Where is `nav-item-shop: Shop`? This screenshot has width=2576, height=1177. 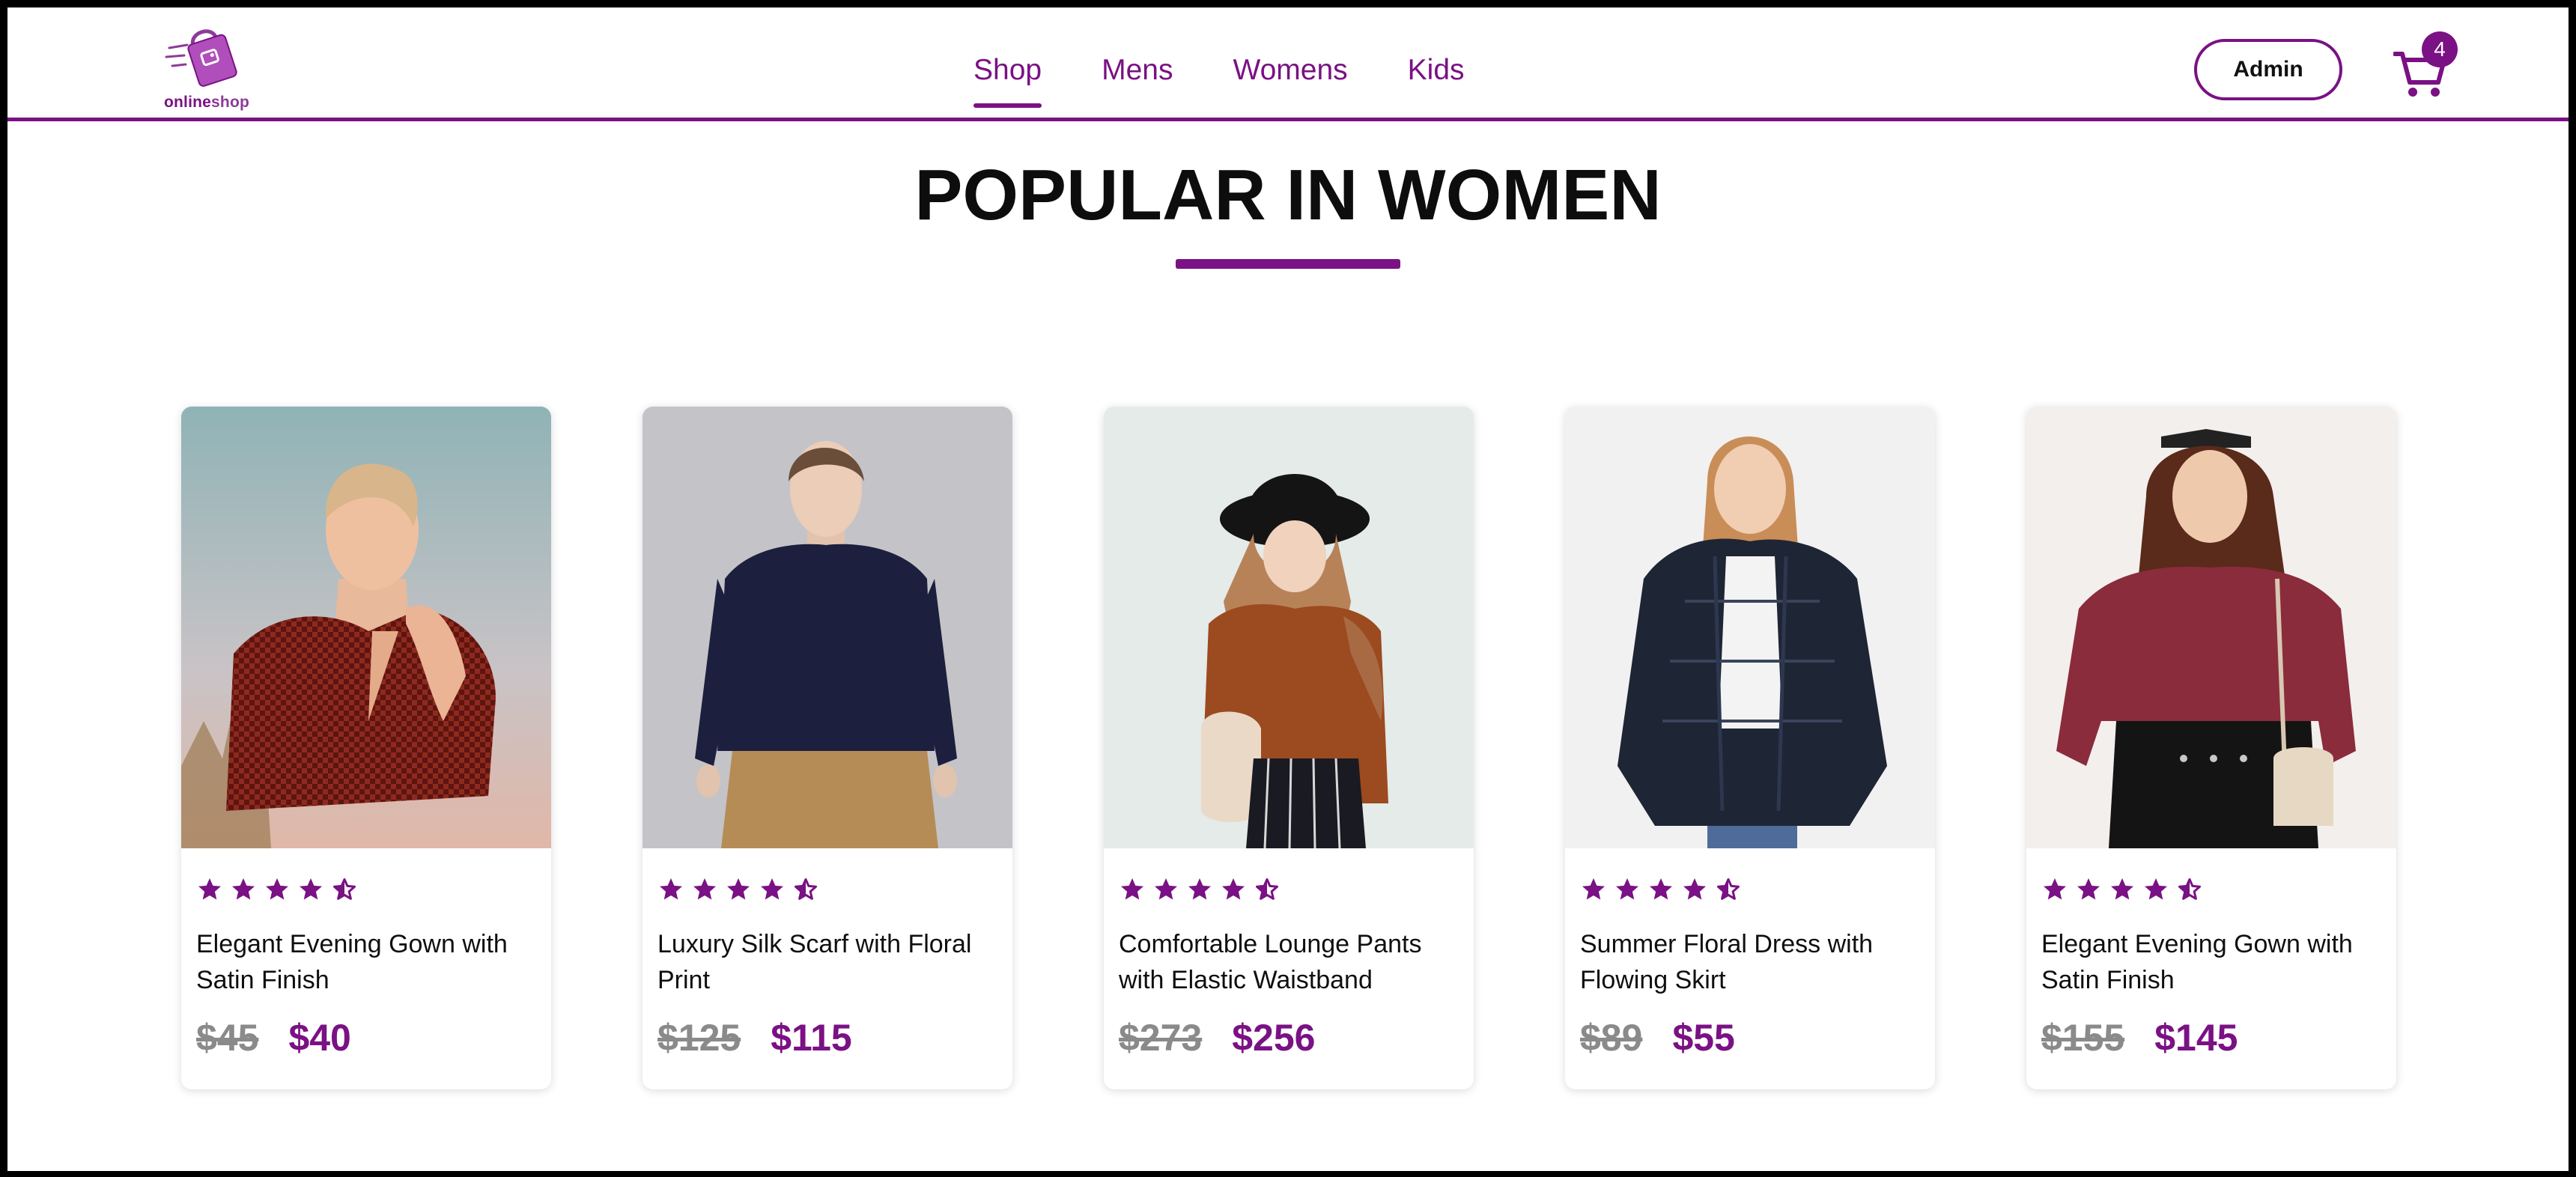 nav-item-shop: Shop is located at coordinates (1007, 81).